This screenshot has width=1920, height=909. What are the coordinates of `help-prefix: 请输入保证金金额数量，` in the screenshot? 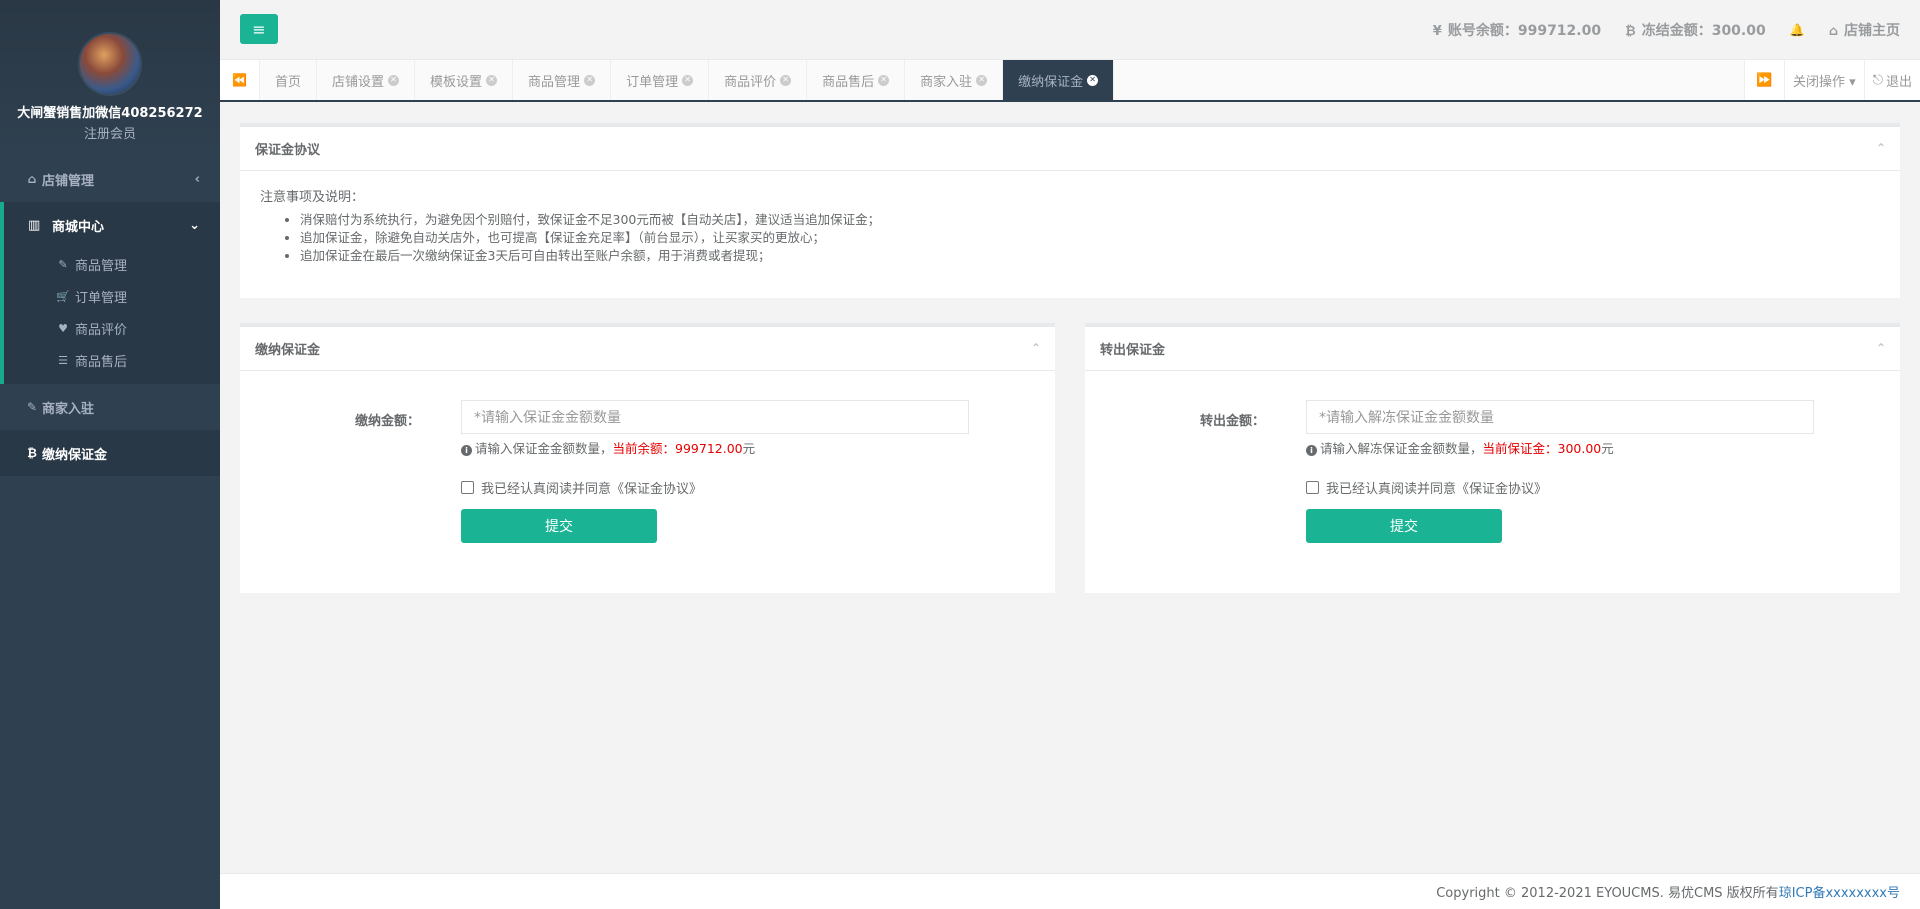 It's located at (544, 448).